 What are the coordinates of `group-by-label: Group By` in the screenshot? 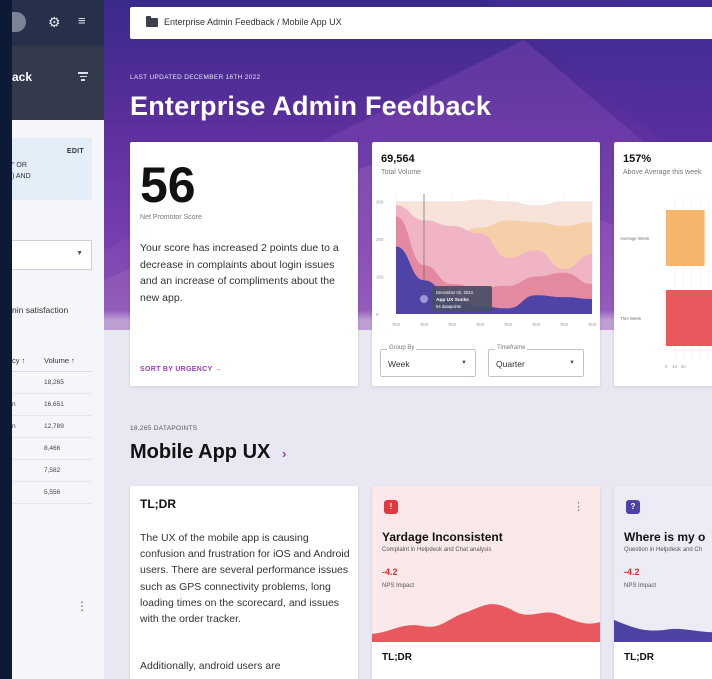 It's located at (402, 348).